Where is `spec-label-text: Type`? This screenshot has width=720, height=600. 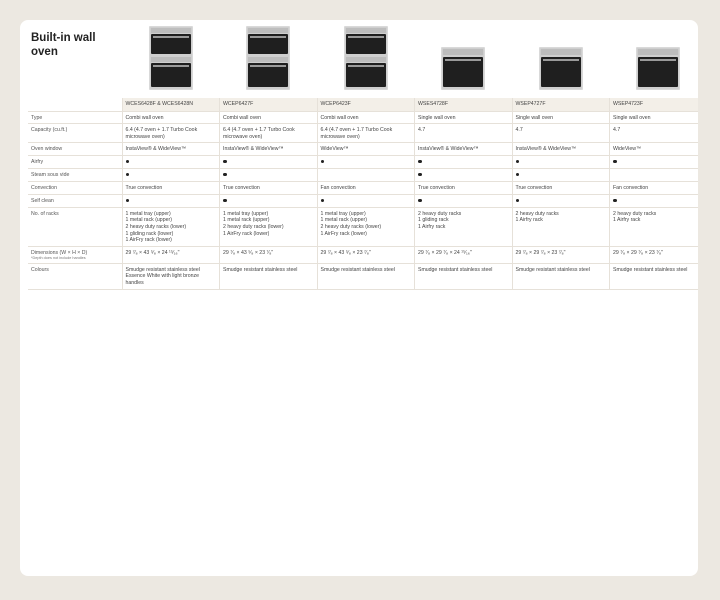 spec-label-text: Type is located at coordinates (37, 117).